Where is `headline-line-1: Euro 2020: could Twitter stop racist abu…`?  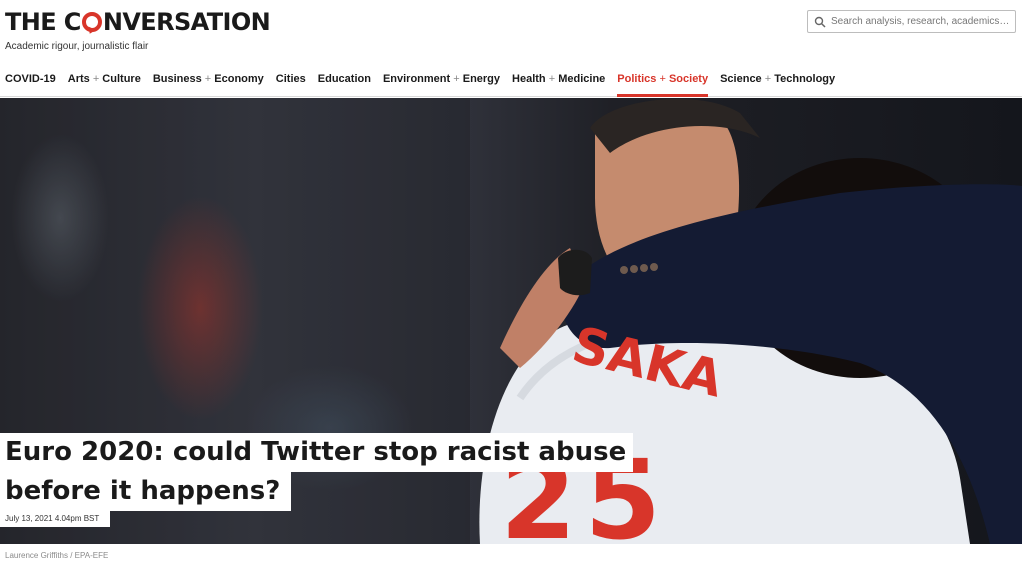 headline-line-1: Euro 2020: could Twitter stop racist abu… is located at coordinates (316, 452).